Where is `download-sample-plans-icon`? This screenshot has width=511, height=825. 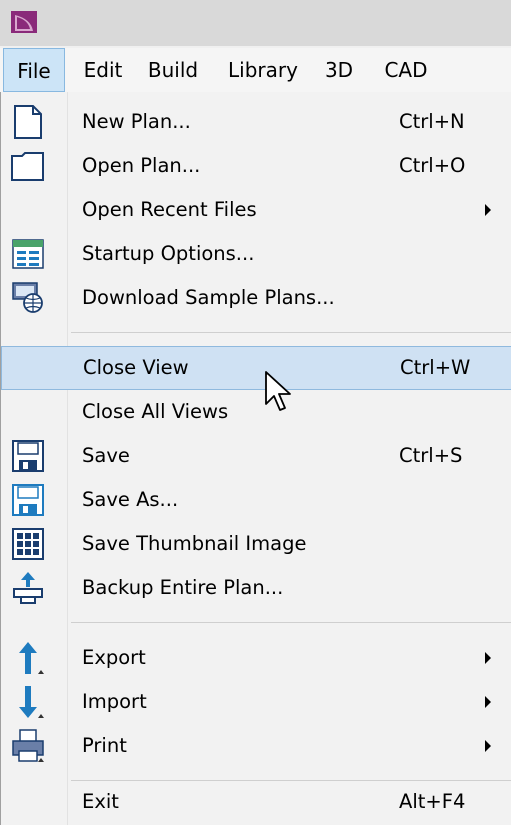
download-sample-plans-icon is located at coordinates (27, 297).